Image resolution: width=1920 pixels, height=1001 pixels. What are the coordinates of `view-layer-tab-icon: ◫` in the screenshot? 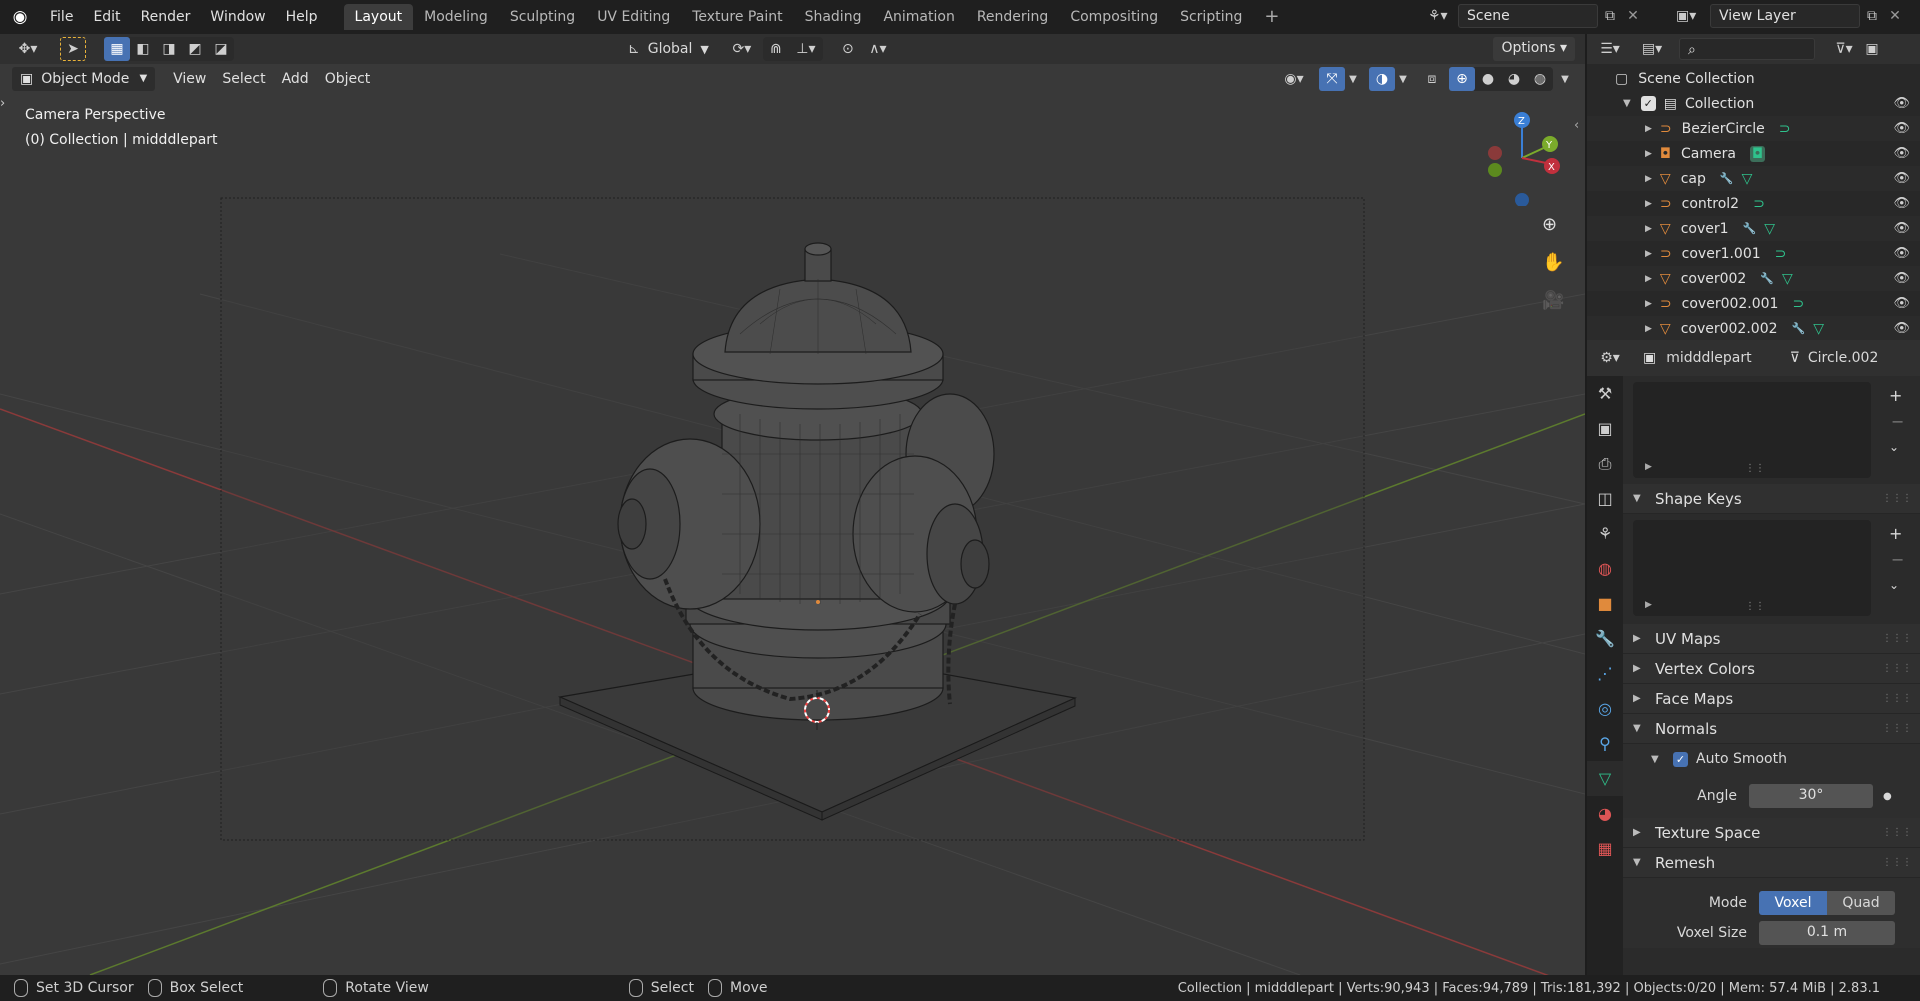 It's located at (1605, 498).